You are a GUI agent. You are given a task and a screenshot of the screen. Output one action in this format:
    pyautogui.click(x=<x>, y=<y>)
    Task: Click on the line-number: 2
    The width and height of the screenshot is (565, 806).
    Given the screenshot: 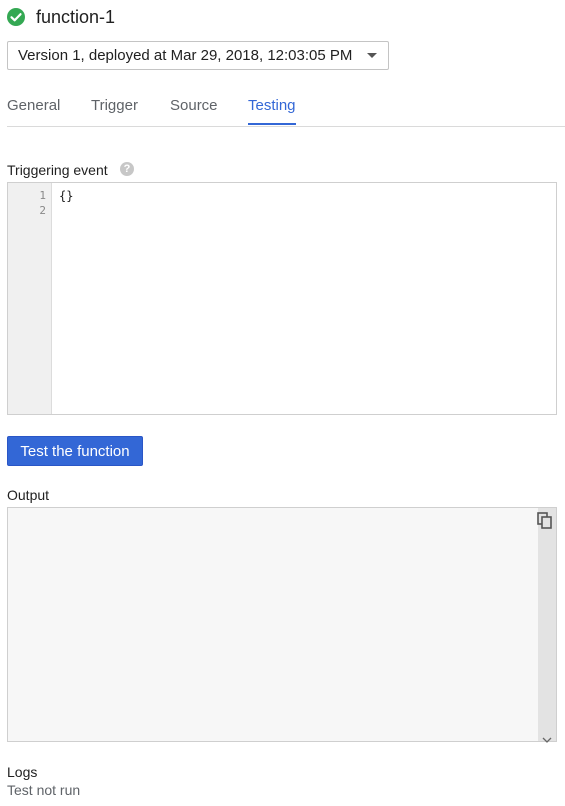 What is the action you would take?
    pyautogui.click(x=42, y=210)
    